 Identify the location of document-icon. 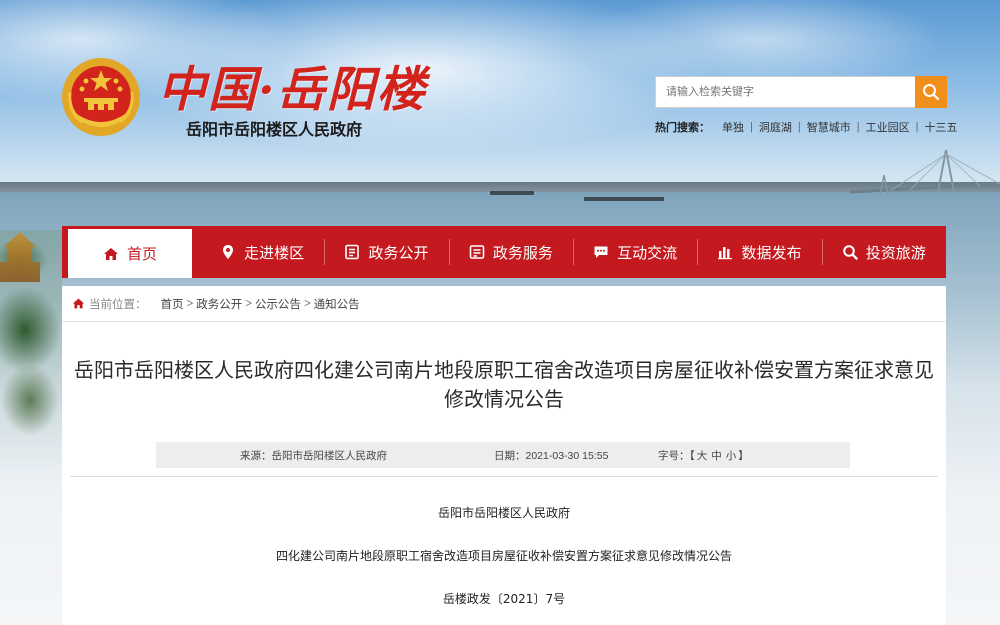
(352, 252).